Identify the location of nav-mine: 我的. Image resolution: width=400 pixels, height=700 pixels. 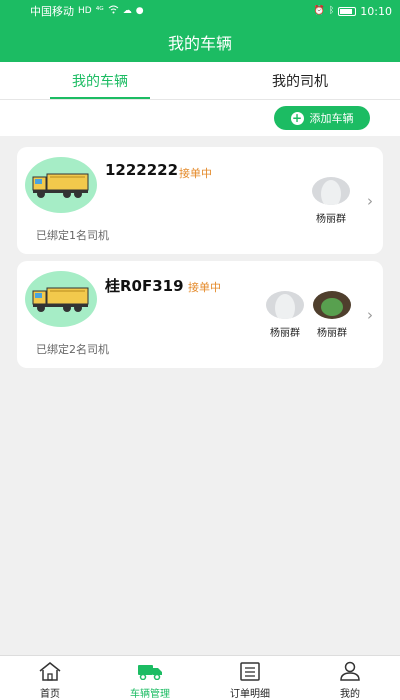
(350, 678).